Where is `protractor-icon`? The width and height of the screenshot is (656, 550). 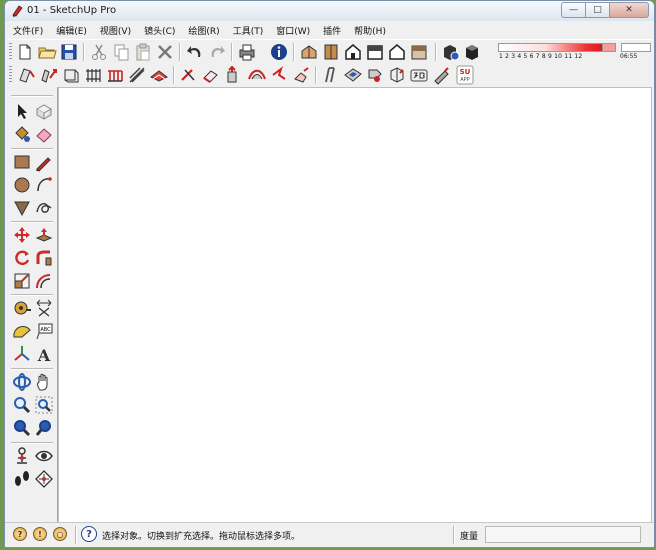 protractor-icon is located at coordinates (22, 331).